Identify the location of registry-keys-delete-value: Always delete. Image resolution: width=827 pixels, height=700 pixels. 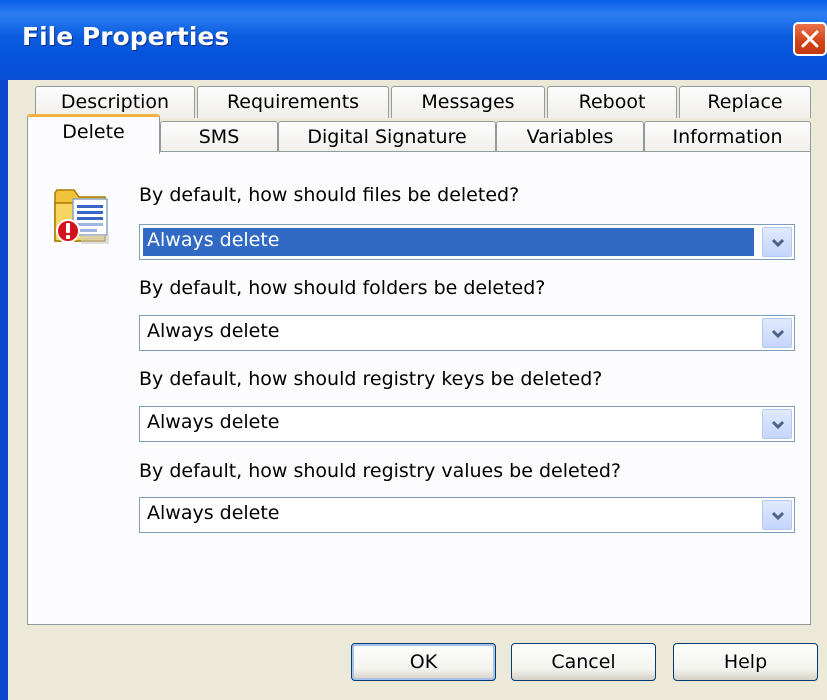
(213, 422).